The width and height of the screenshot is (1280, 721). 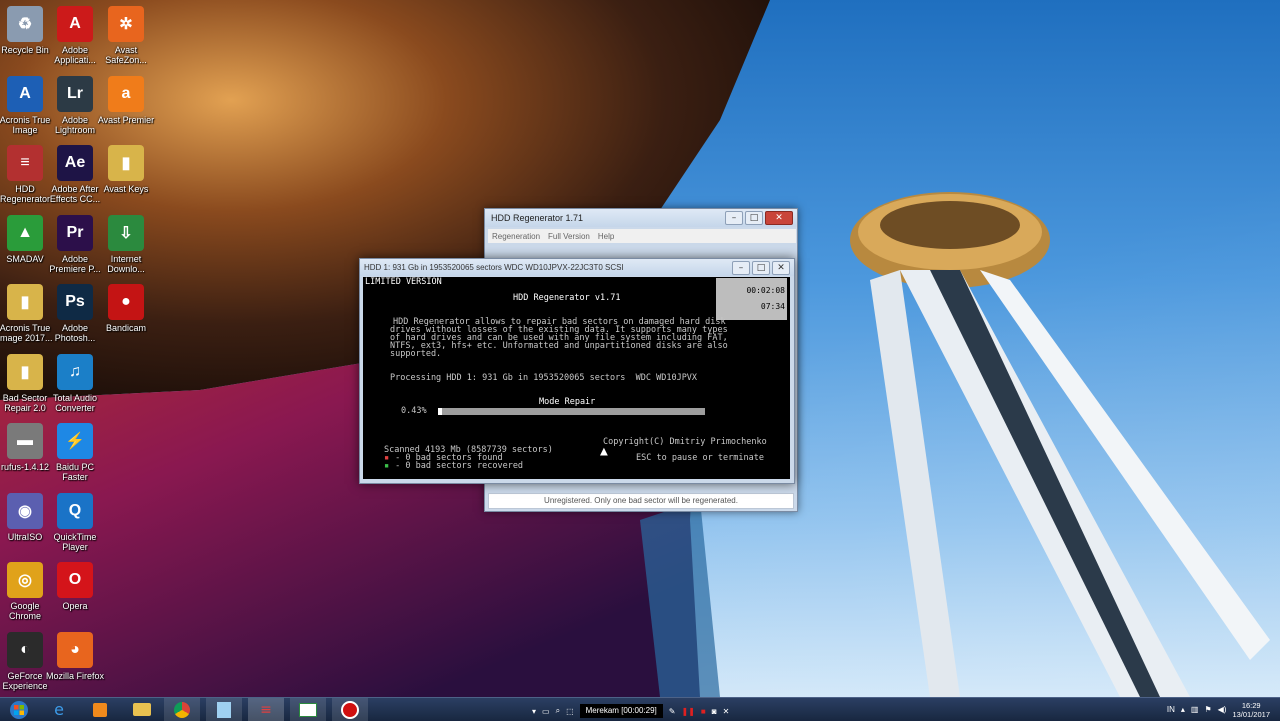 I want to click on elapsed-time: 00:02:08, so click(x=765, y=290).